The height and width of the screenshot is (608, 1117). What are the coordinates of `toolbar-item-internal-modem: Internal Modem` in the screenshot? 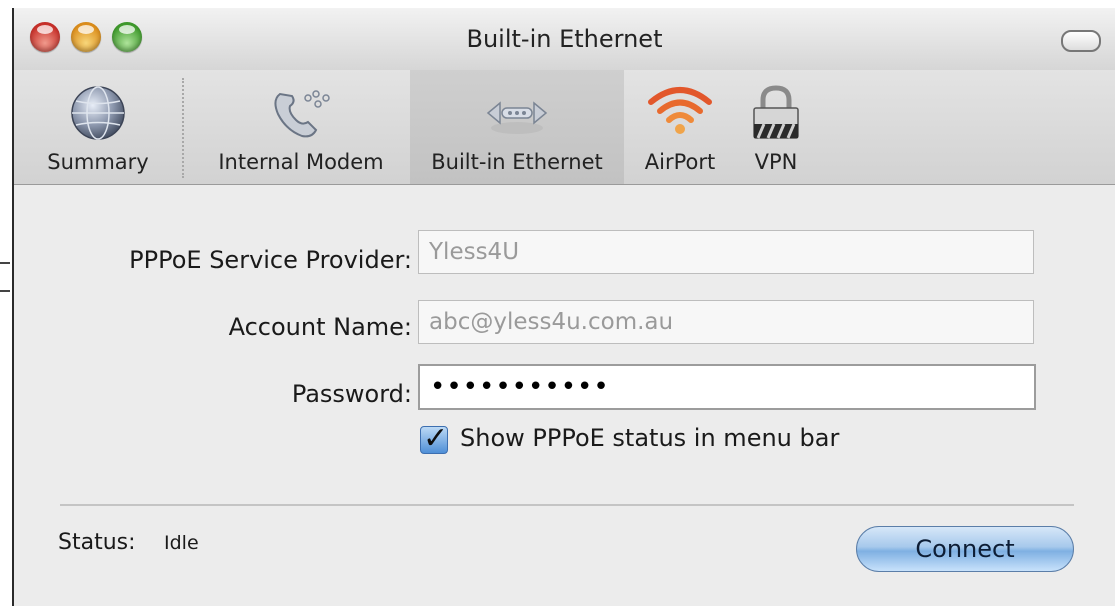 It's located at (301, 127).